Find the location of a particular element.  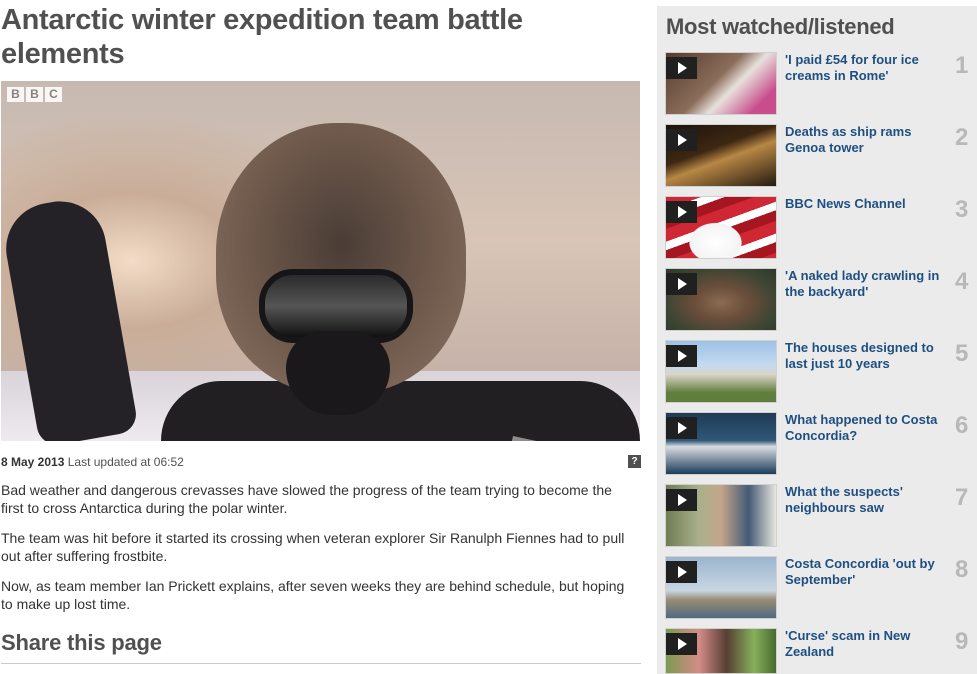

most-watched-item: What happened to Costa Concordia? 6 is located at coordinates (821, 444).